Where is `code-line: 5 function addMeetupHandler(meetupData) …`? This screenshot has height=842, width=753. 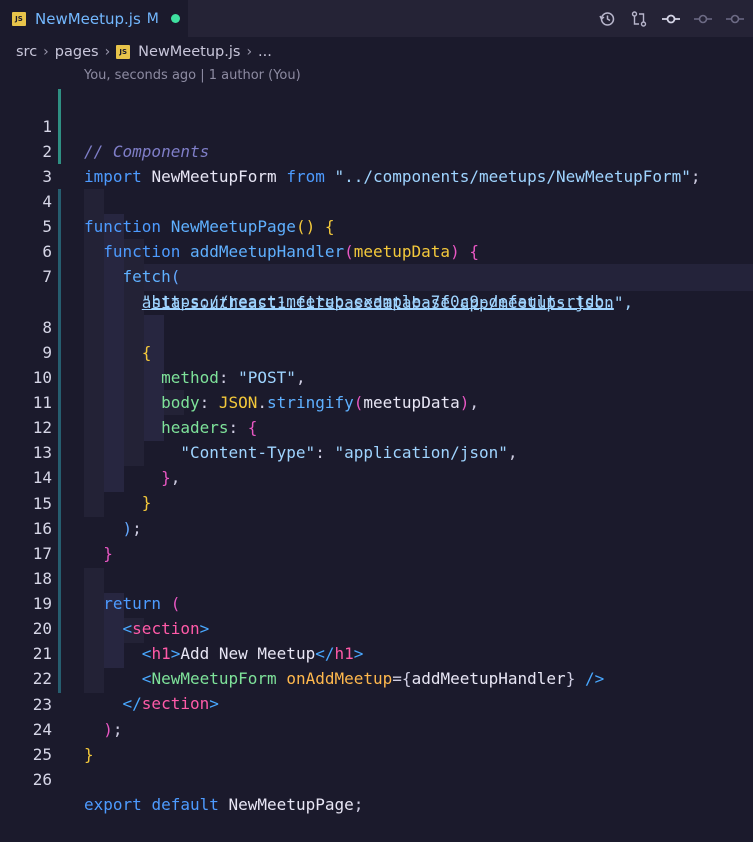
code-line: 5 function addMeetupHandler(meetupData) … is located at coordinates (376, 225).